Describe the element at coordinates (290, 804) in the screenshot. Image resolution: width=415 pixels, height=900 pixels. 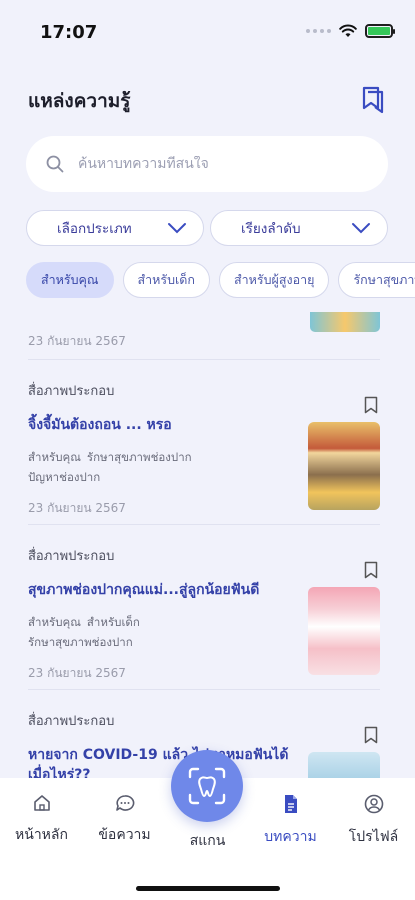
I see `document-icon` at that location.